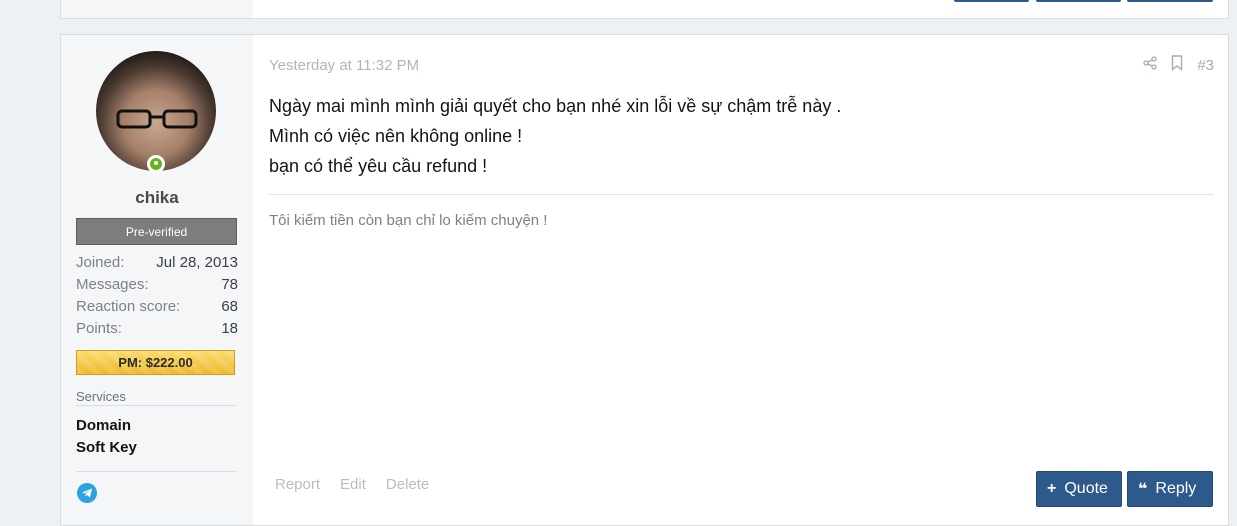 The image size is (1237, 526). What do you see at coordinates (229, 306) in the screenshot?
I see `stat-value: 68` at bounding box center [229, 306].